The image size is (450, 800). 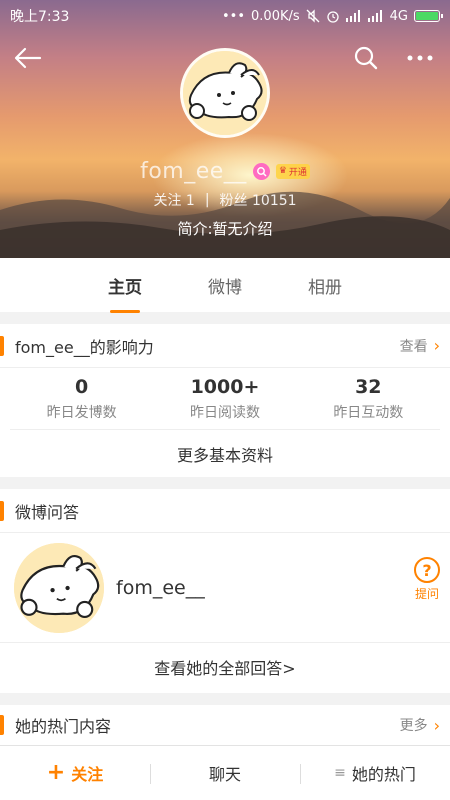 I want to click on influence-view-label: 查看, so click(x=413, y=346).